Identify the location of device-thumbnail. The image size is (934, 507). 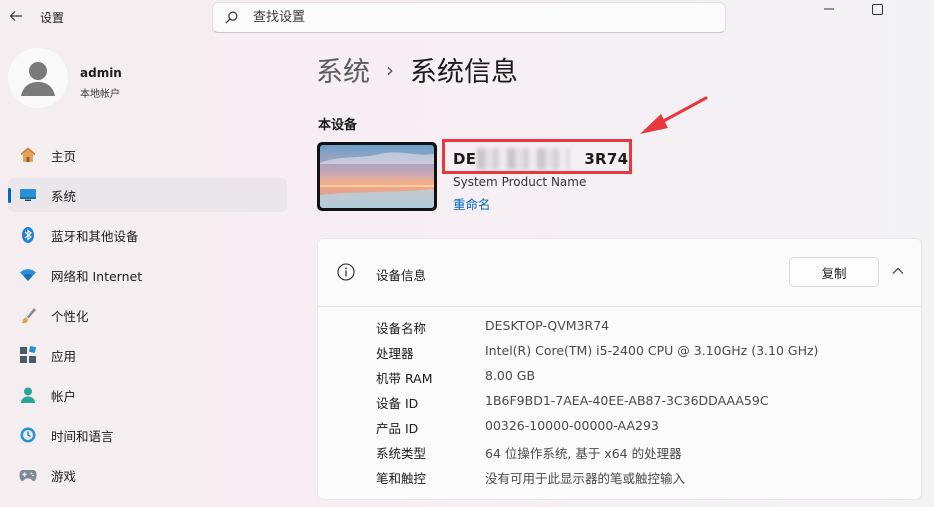
(377, 176).